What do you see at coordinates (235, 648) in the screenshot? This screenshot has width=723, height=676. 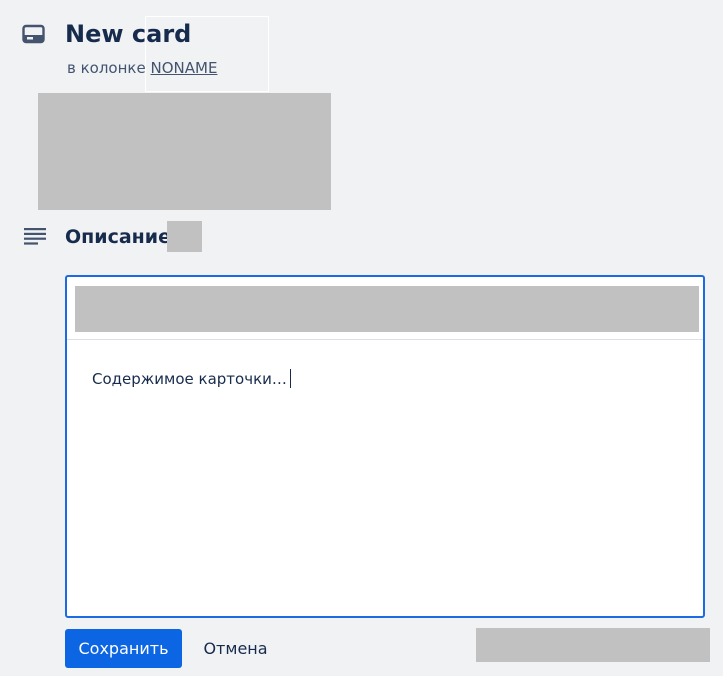 I see `cancel-button: Отмена` at bounding box center [235, 648].